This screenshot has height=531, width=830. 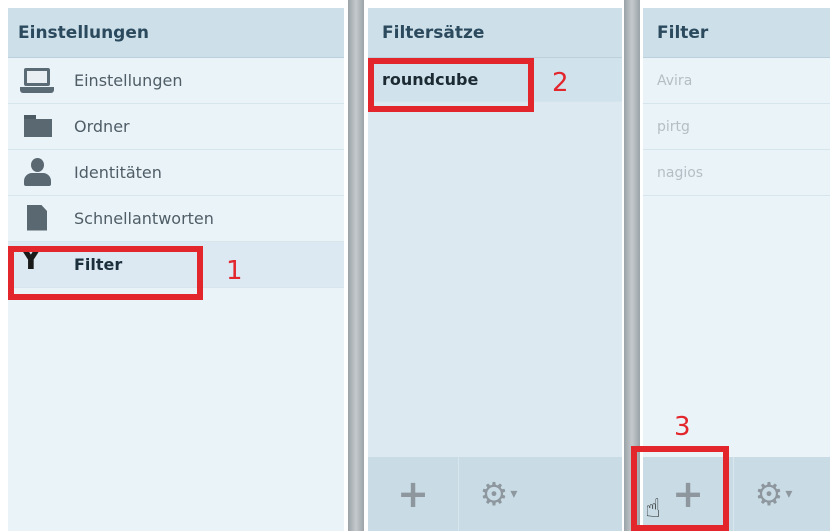 I want to click on filters-list: Avira pirtg nagios, so click(x=736, y=127).